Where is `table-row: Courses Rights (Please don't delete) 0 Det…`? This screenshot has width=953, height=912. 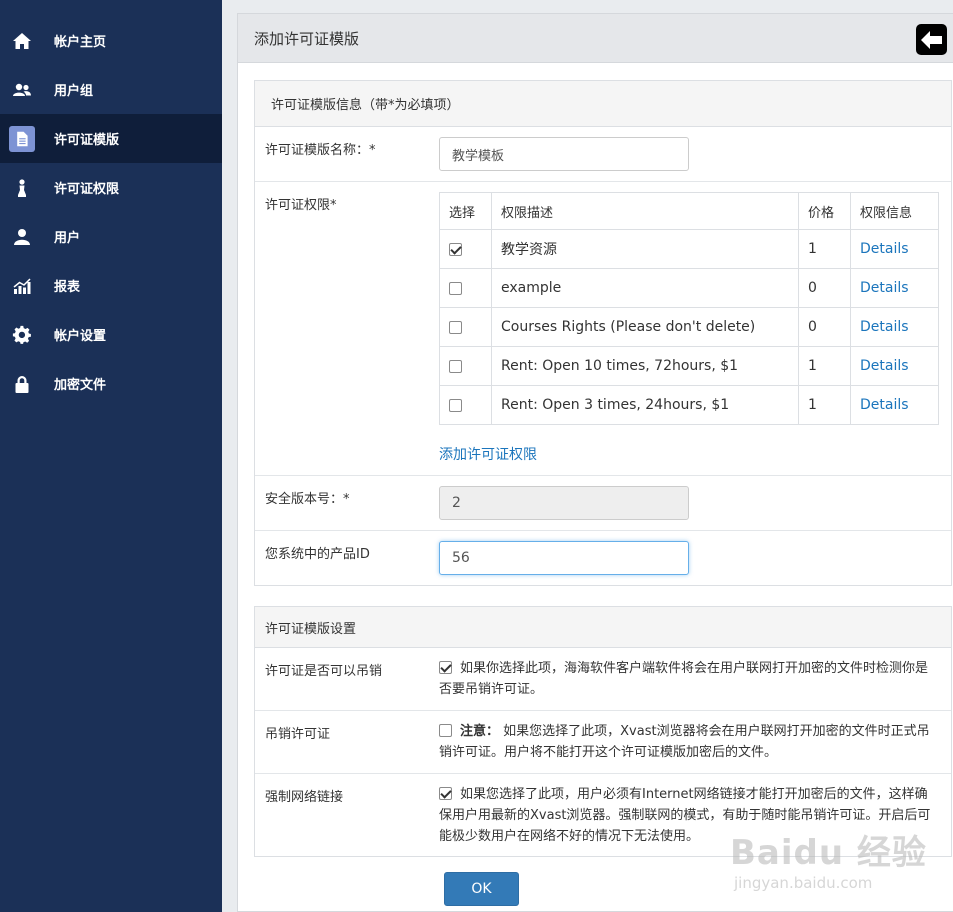 table-row: Courses Rights (Please don't delete) 0 Det… is located at coordinates (689, 327).